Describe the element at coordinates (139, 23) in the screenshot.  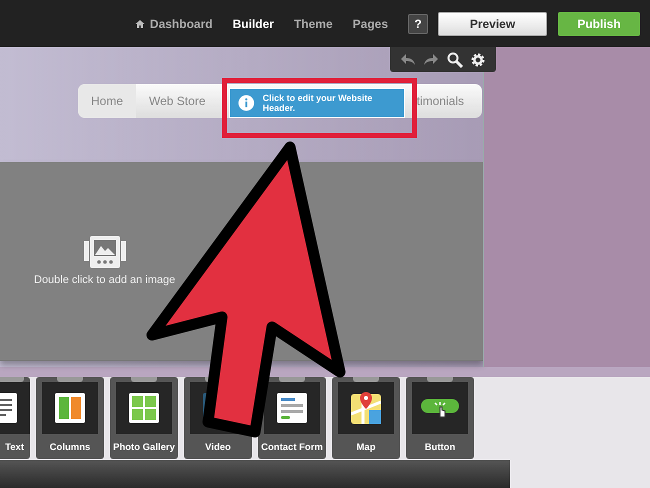
I see `home-icon` at that location.